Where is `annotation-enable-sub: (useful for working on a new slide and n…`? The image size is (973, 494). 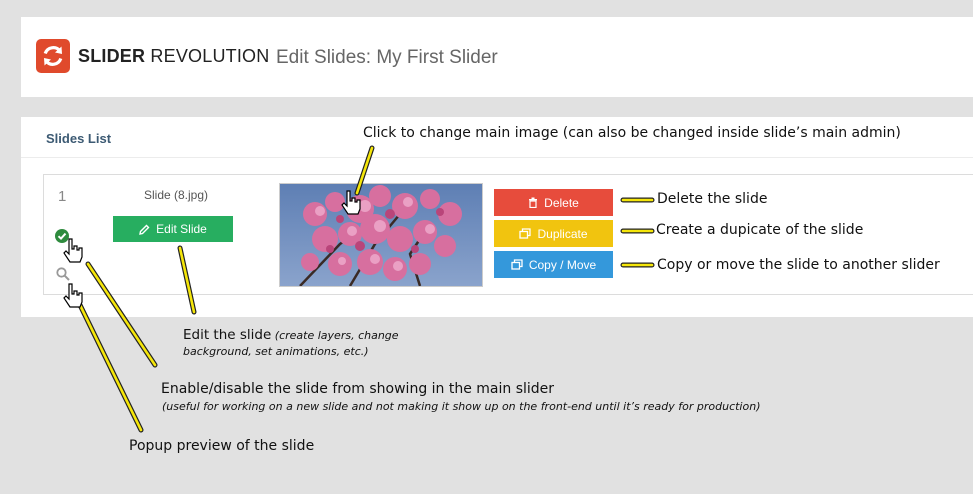 annotation-enable-sub: (useful for working on a new slide and n… is located at coordinates (461, 406).